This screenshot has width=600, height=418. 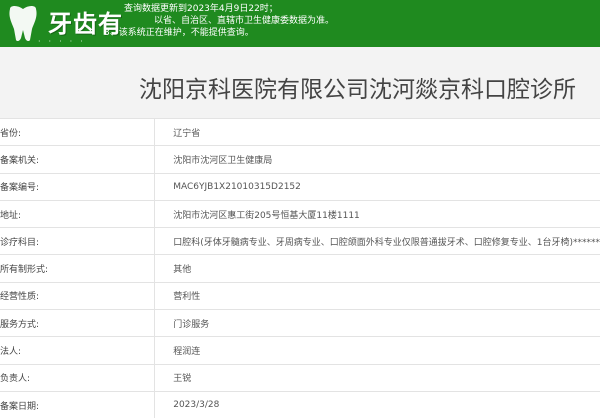 What do you see at coordinates (78, 213) in the screenshot?
I see `row-label: 地址:` at bounding box center [78, 213].